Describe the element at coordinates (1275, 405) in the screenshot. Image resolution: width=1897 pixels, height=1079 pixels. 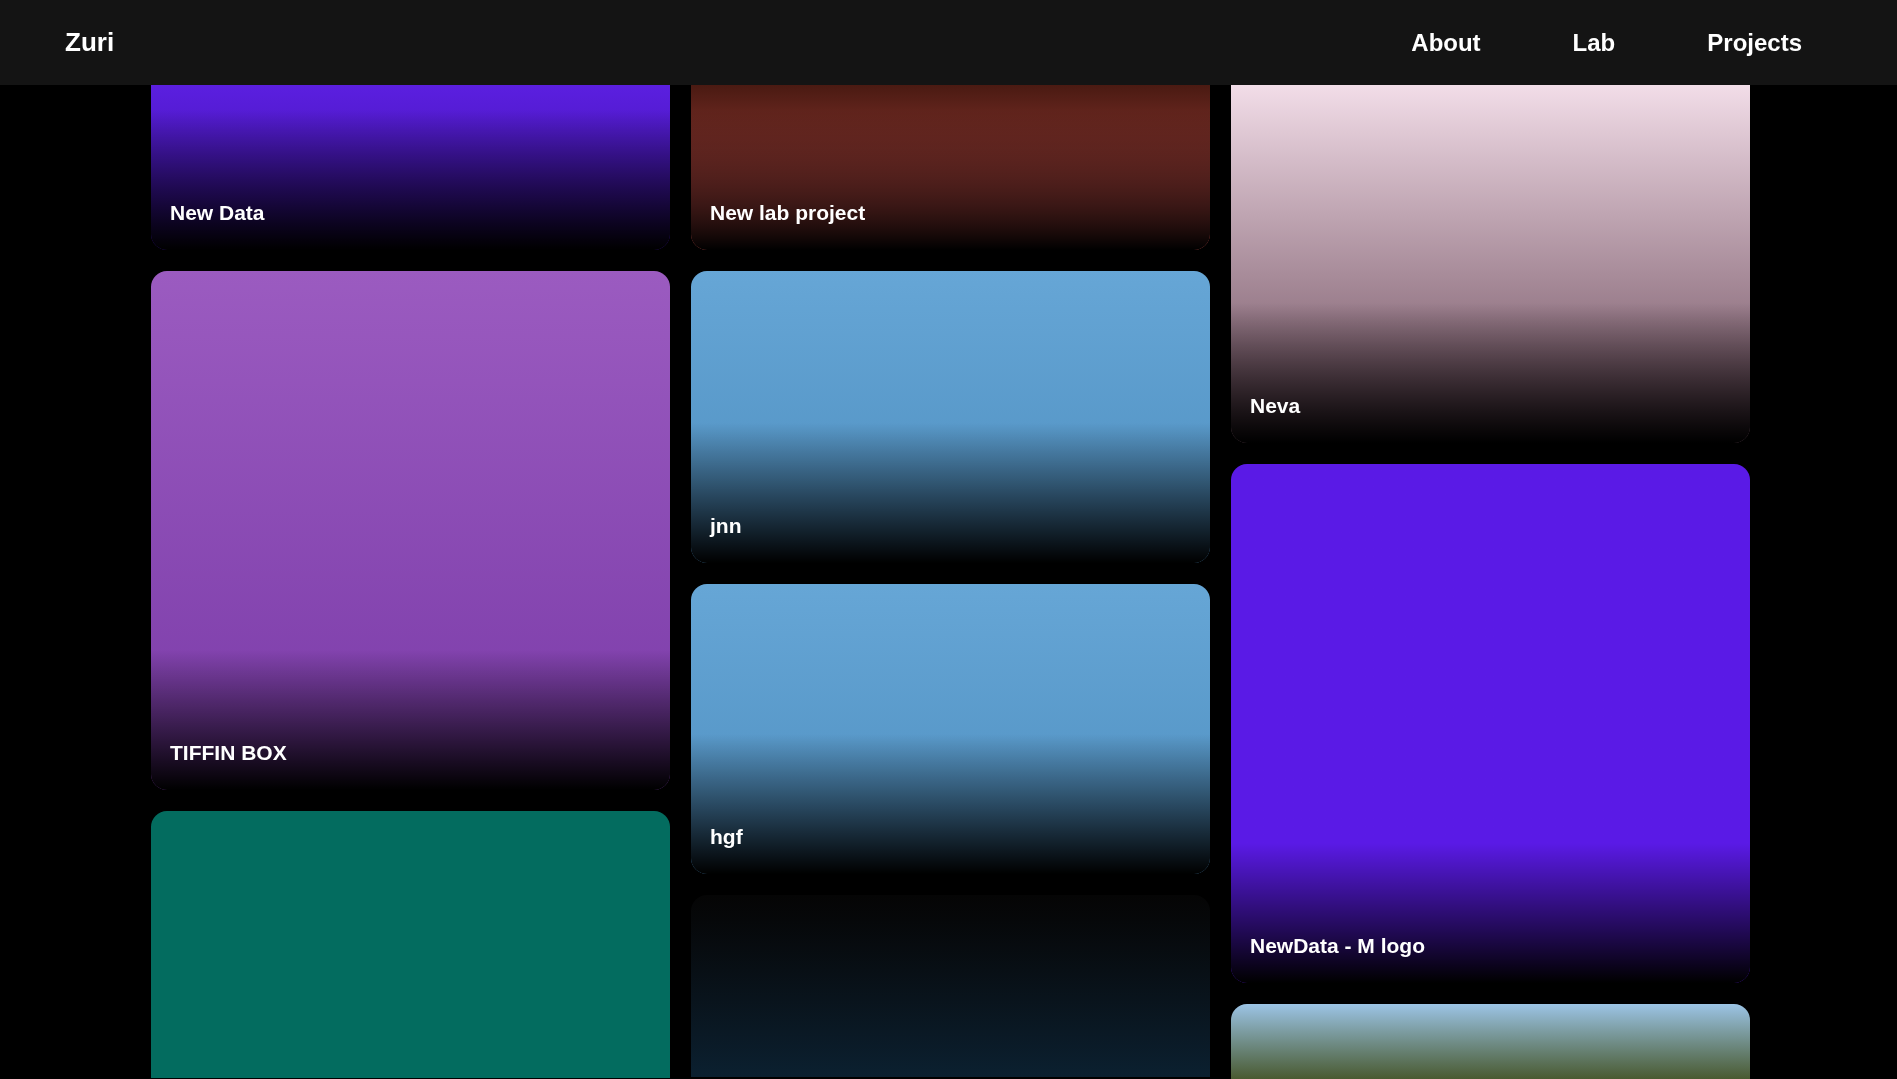
I see `card-title: Neva` at that location.